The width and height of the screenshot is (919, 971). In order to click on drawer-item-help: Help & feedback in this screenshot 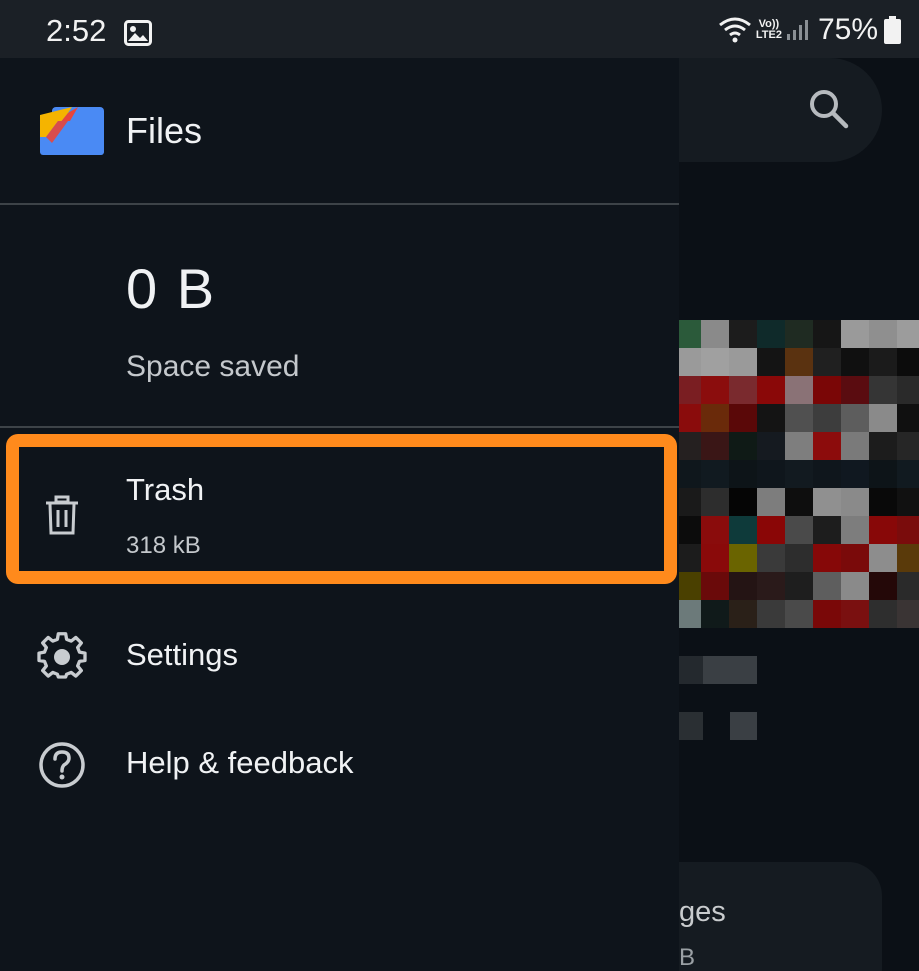, I will do `click(339, 763)`.